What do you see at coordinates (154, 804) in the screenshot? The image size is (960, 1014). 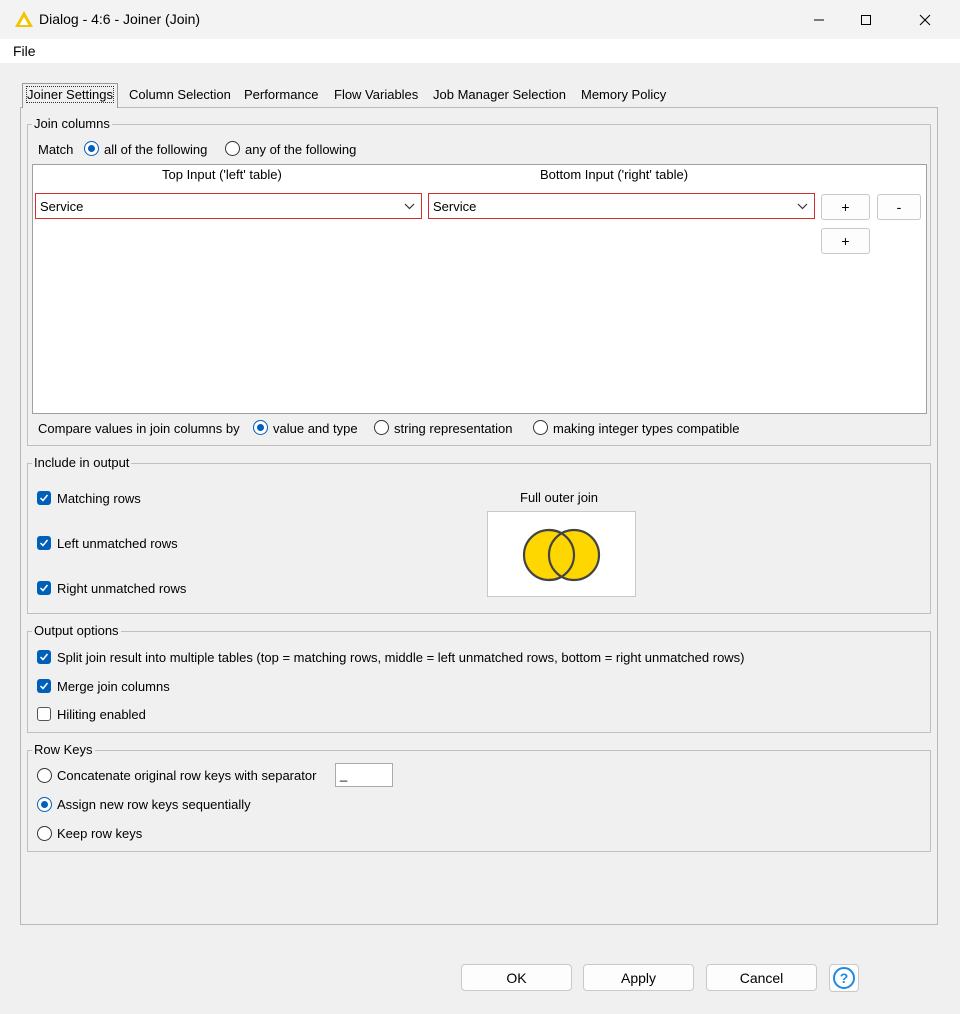 I see `assign-keys-label: Assign new row keys sequentially` at bounding box center [154, 804].